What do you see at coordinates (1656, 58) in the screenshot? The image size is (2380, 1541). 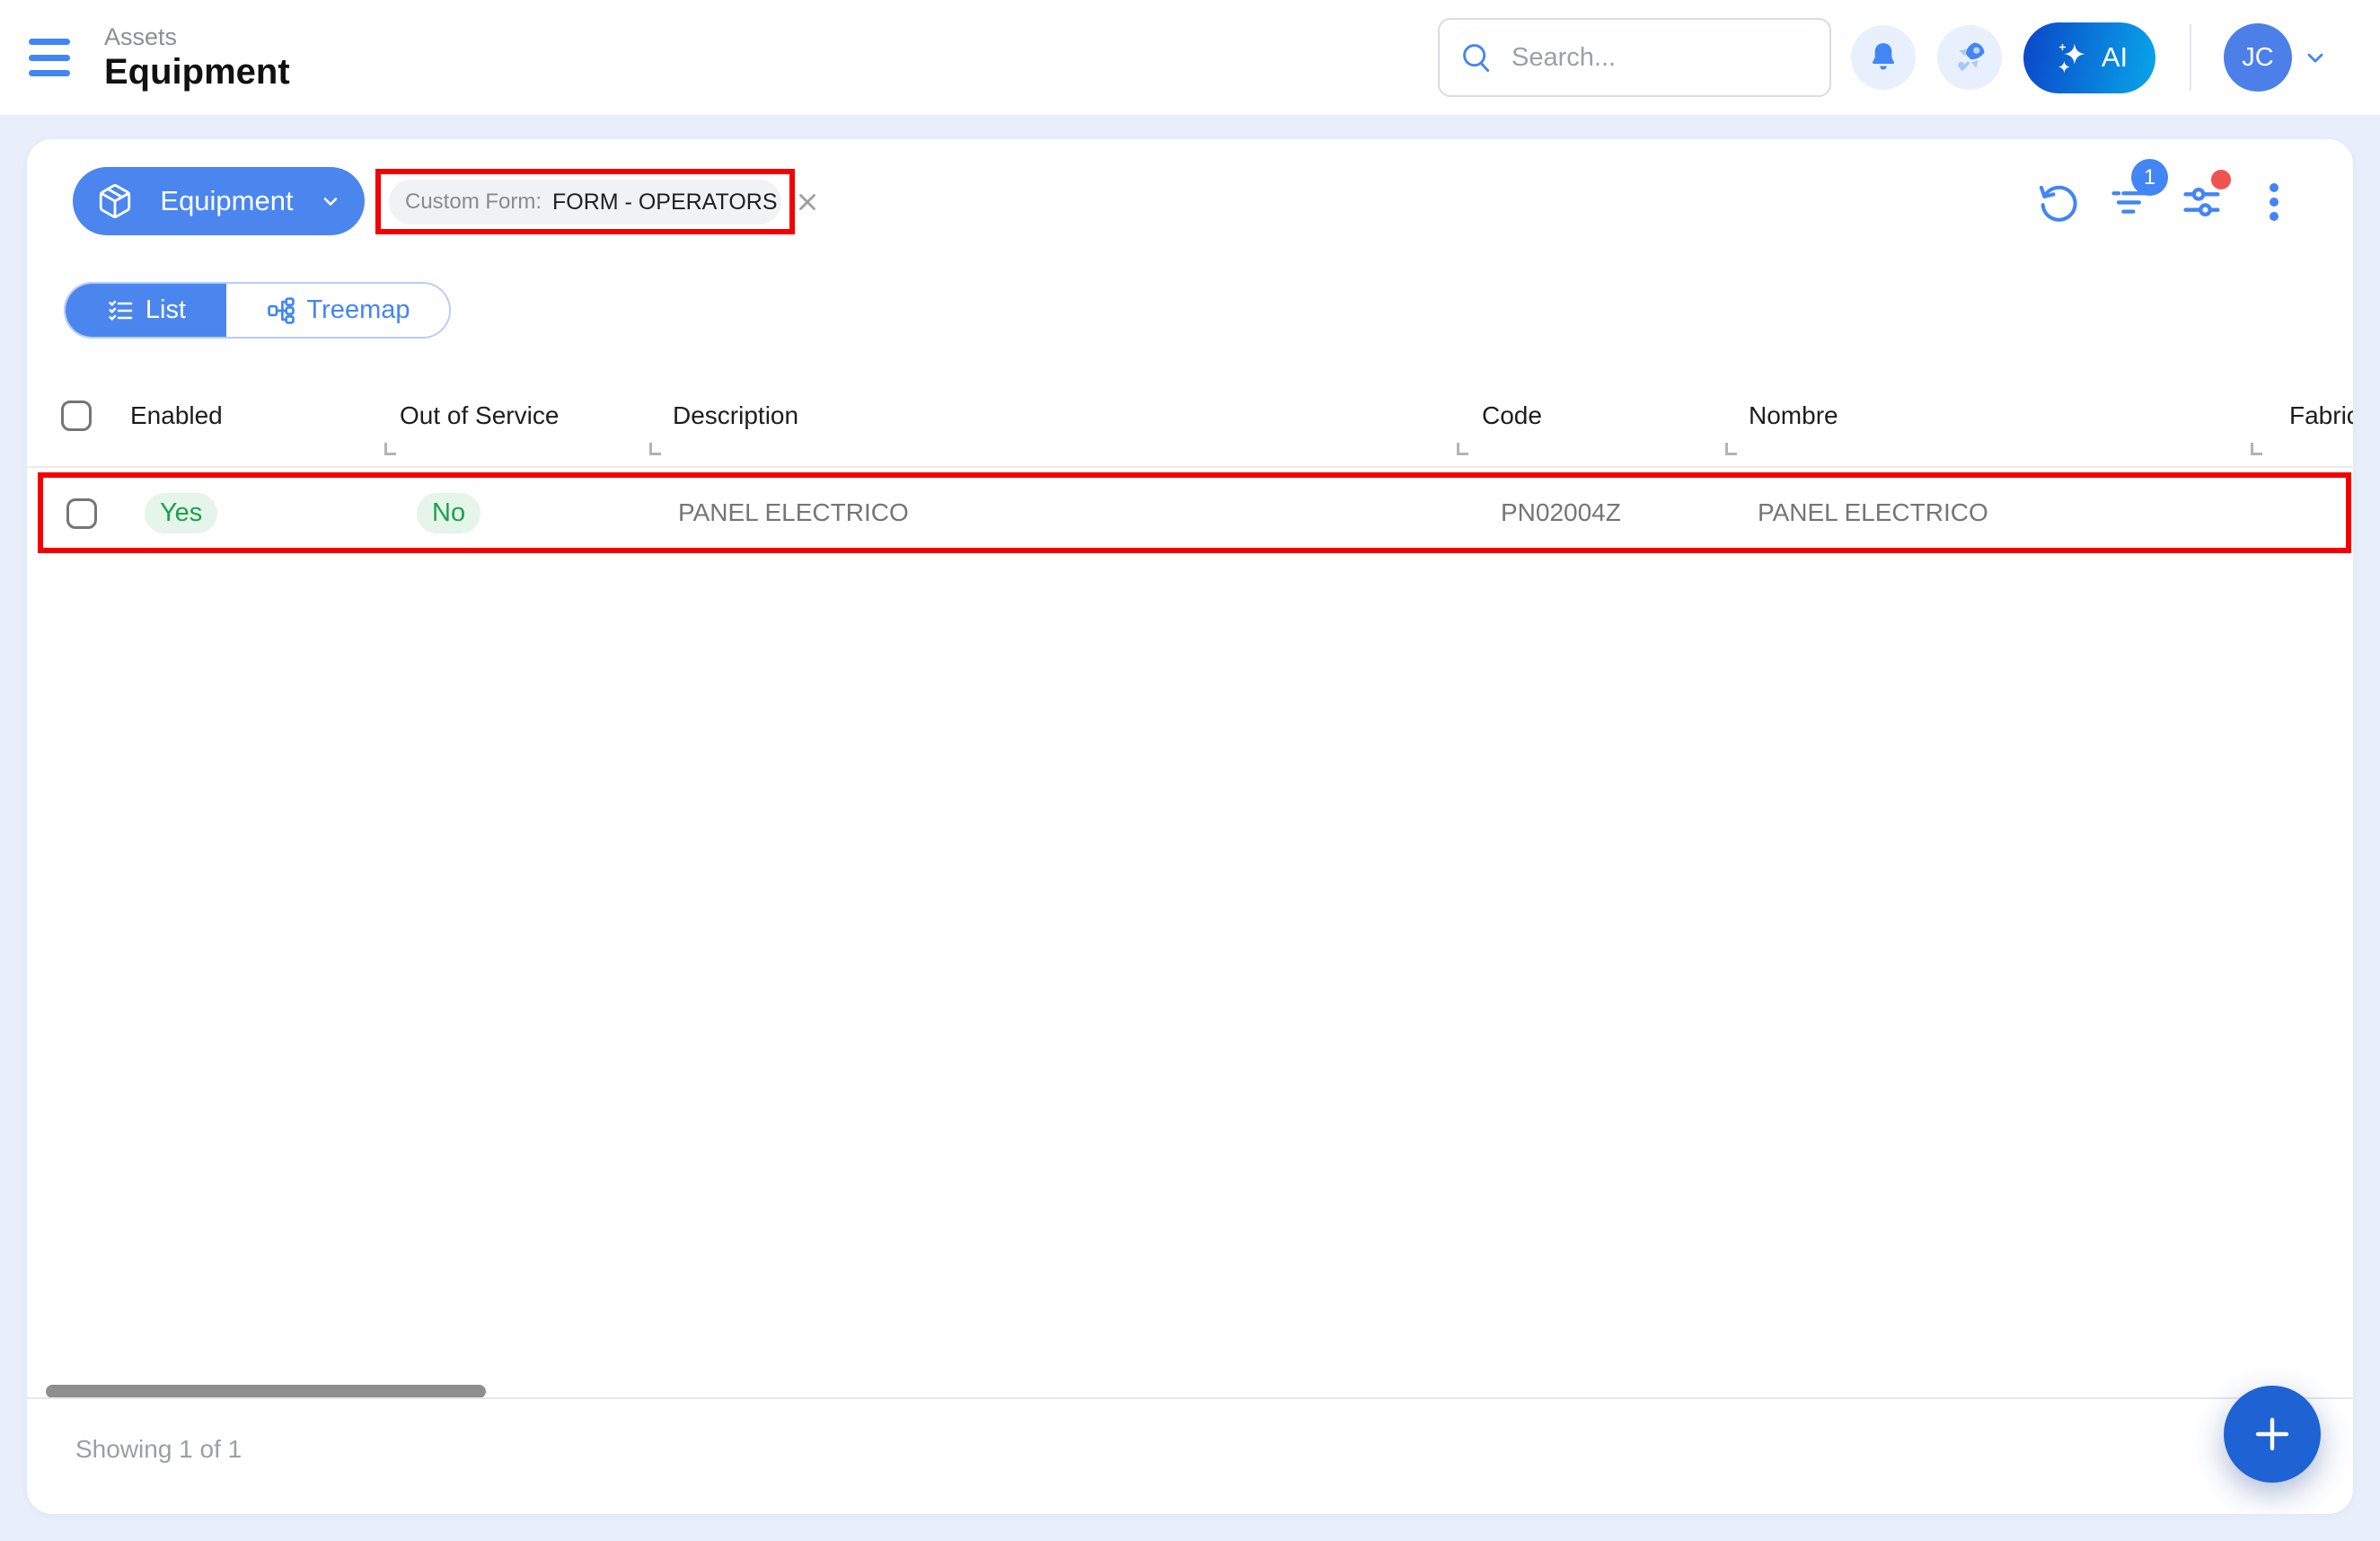 I see `search-input` at bounding box center [1656, 58].